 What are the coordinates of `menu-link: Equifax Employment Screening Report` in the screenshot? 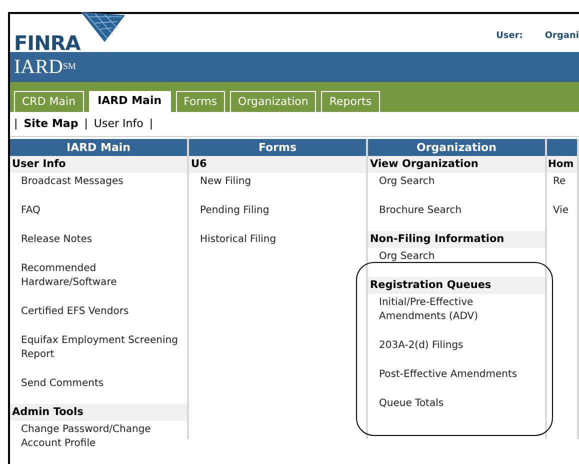 It's located at (102, 348).